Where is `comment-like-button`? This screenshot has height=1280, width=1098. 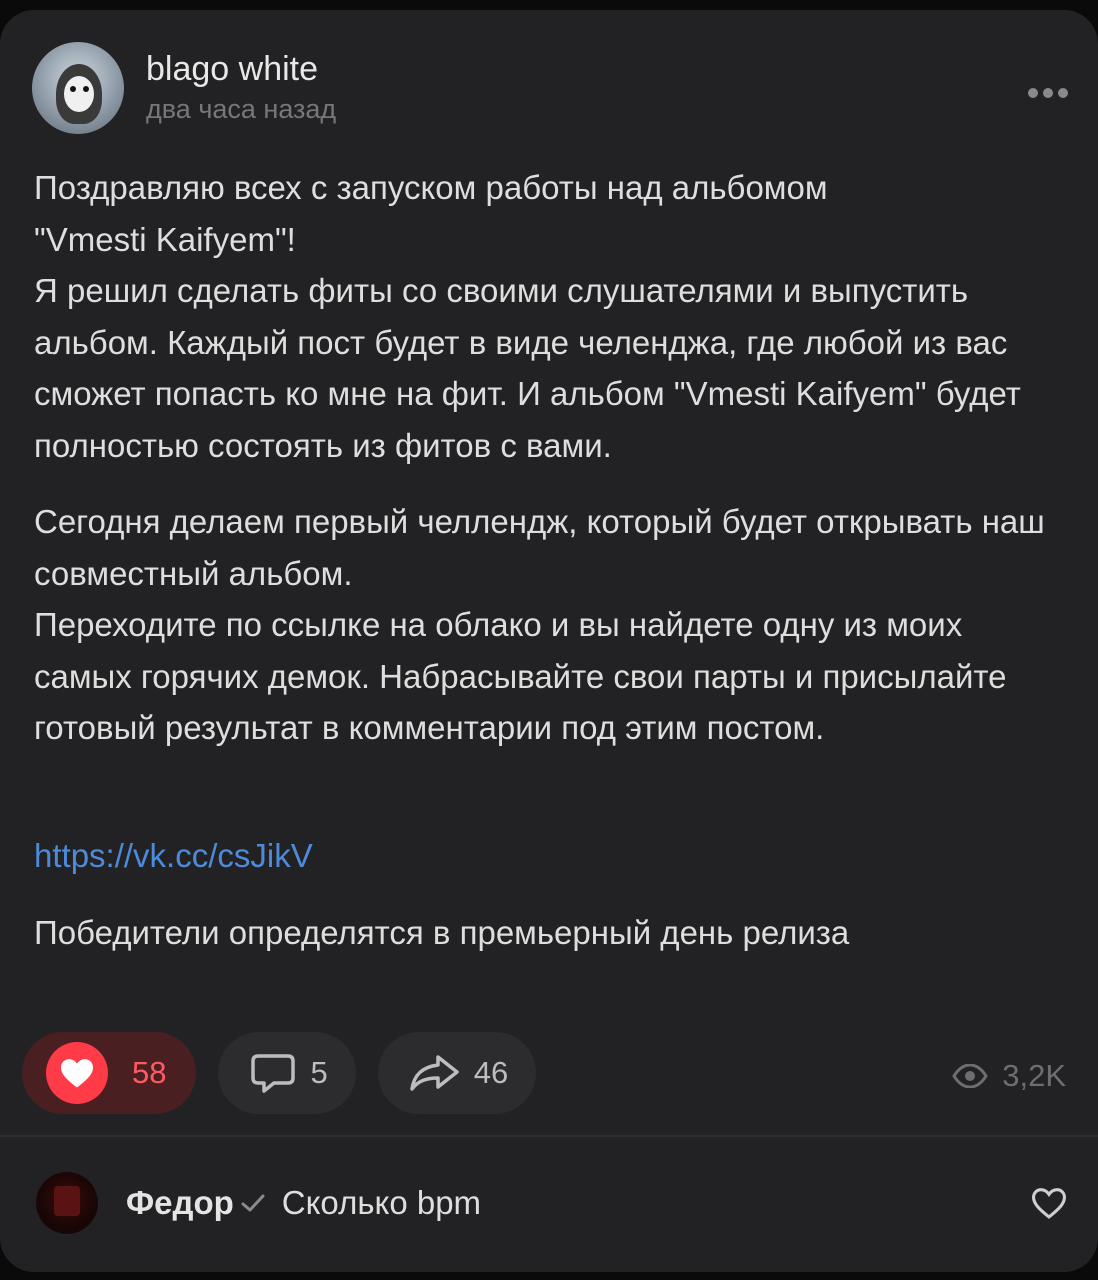 comment-like-button is located at coordinates (1049, 1203).